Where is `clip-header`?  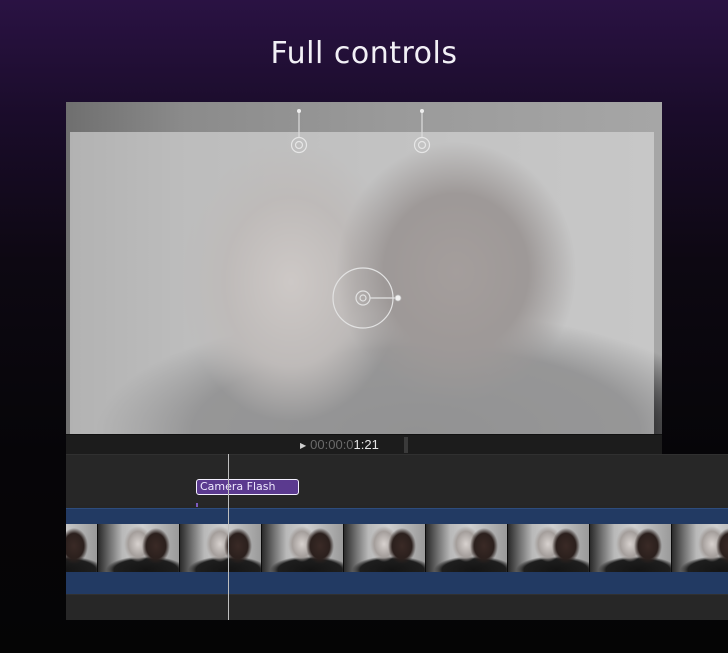 clip-header is located at coordinates (397, 516).